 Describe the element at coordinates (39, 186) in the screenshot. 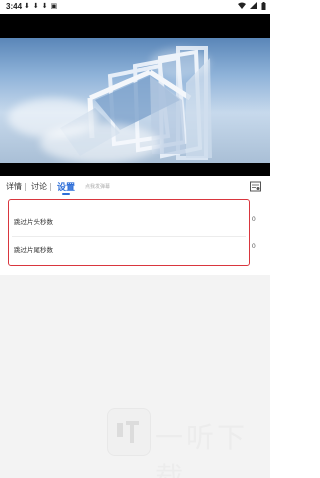

I see `tab-discussion: 讨论` at that location.